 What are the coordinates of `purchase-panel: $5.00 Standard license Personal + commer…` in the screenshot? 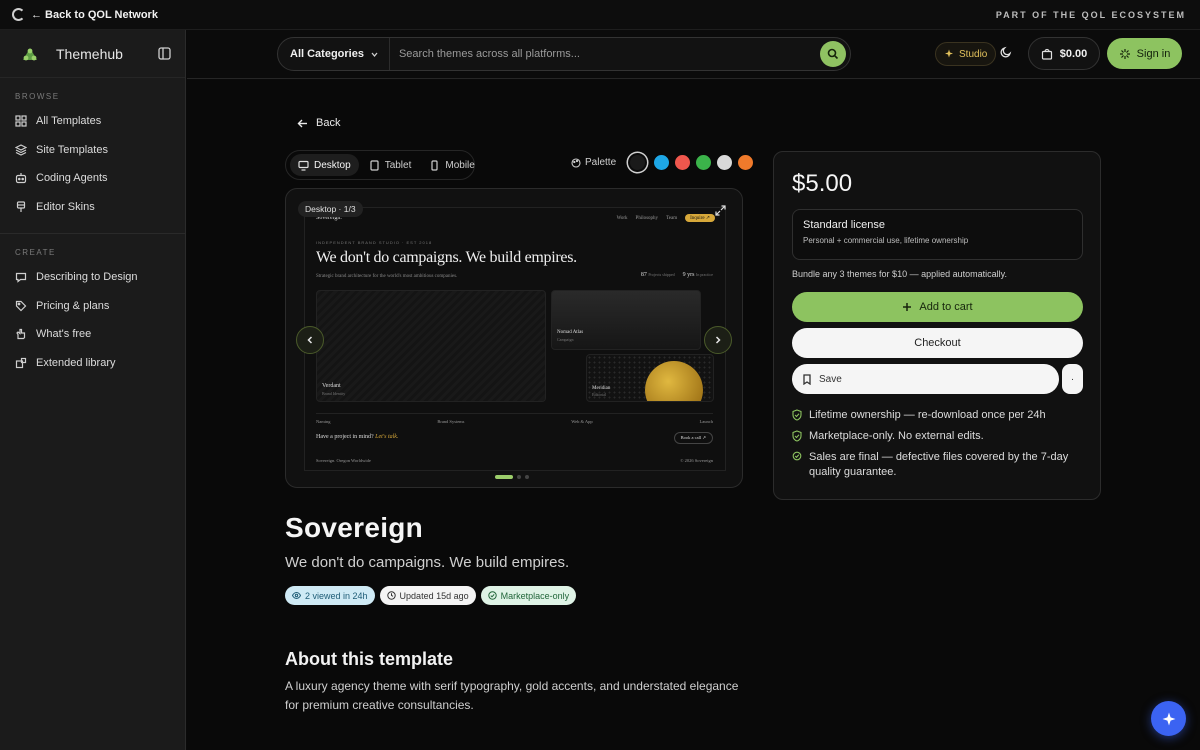 It's located at (937, 325).